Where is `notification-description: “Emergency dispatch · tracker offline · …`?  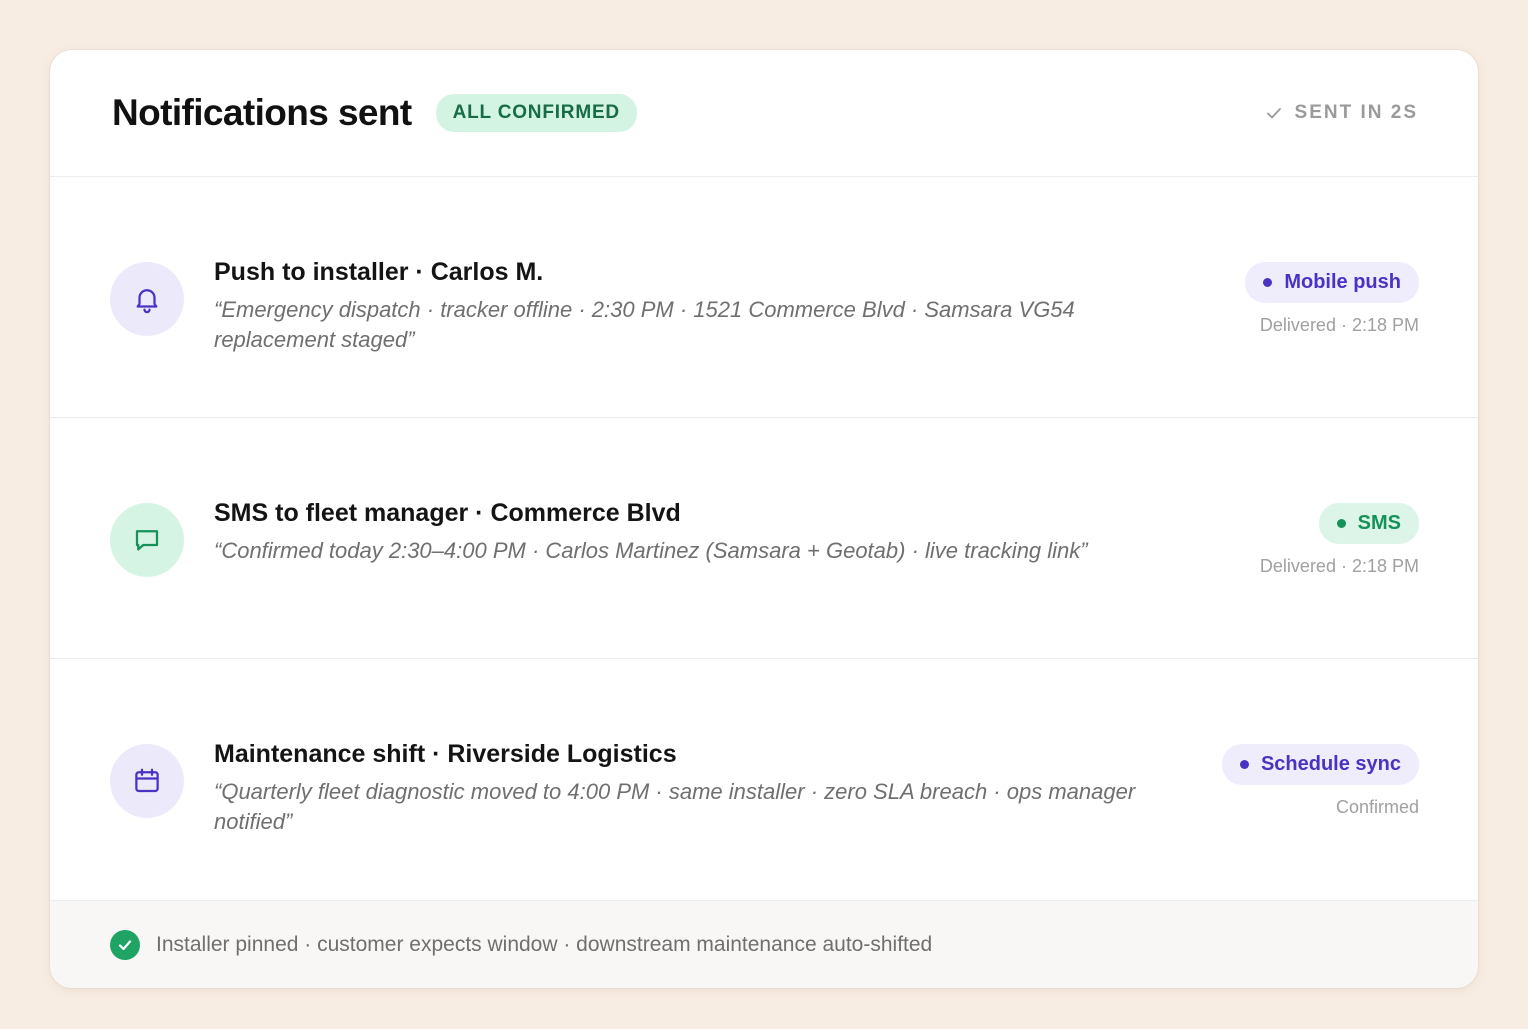 notification-description: “Emergency dispatch · tracker offline · … is located at coordinates (644, 324).